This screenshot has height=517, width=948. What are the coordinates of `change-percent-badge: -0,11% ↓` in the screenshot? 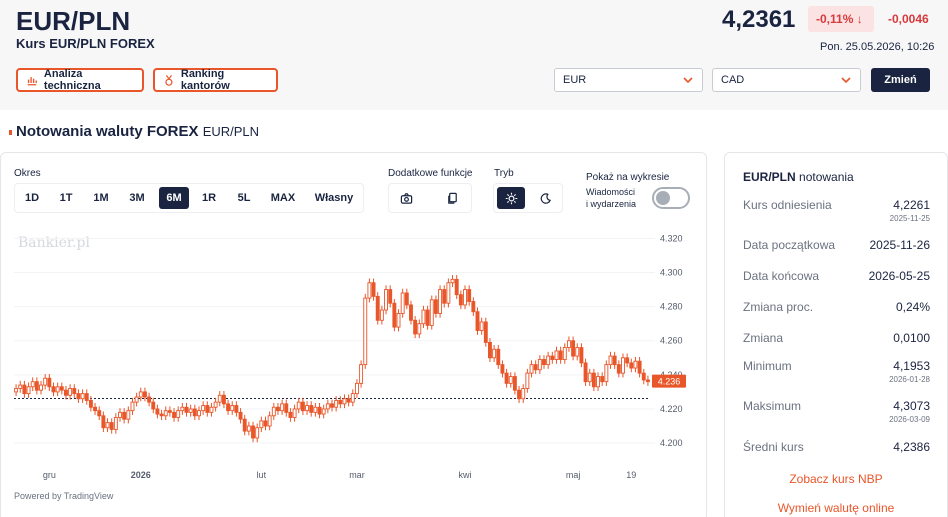 It's located at (841, 19).